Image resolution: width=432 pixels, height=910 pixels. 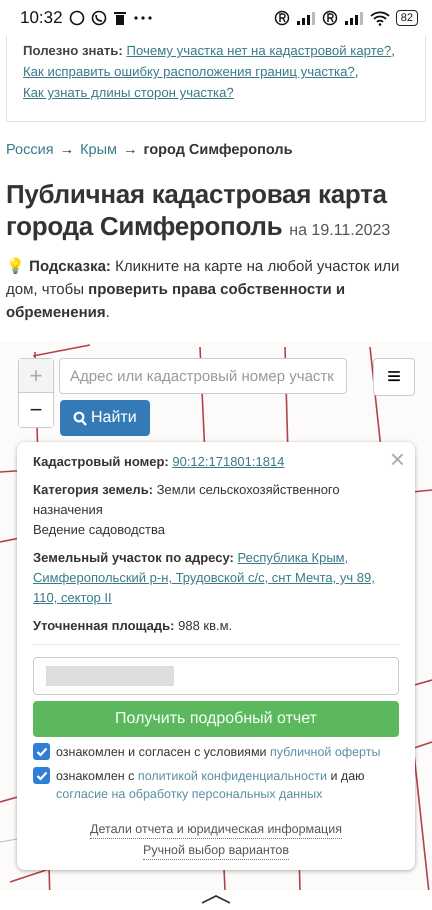 What do you see at coordinates (205, 500) in the screenshot?
I see `parcel-field: Категория земель: Земли сельскохозяйственного назначения` at bounding box center [205, 500].